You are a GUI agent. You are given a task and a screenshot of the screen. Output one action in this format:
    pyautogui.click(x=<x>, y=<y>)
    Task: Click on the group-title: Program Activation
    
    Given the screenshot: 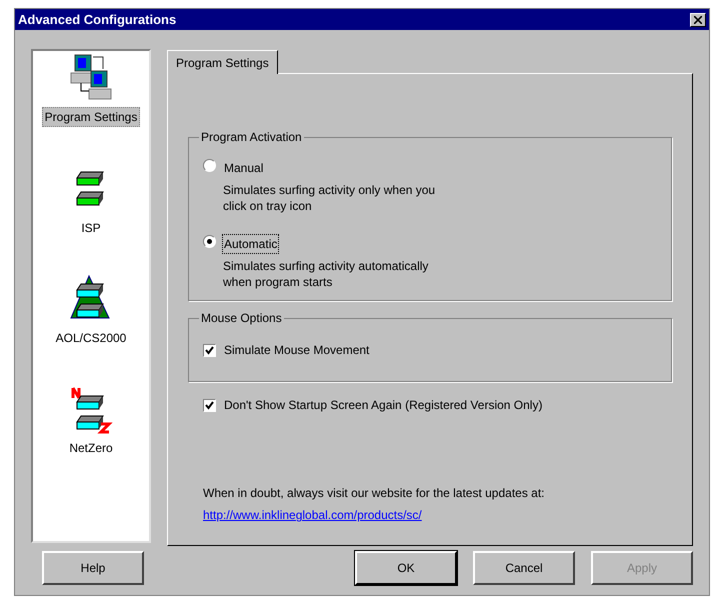 What is the action you would take?
    pyautogui.click(x=251, y=137)
    